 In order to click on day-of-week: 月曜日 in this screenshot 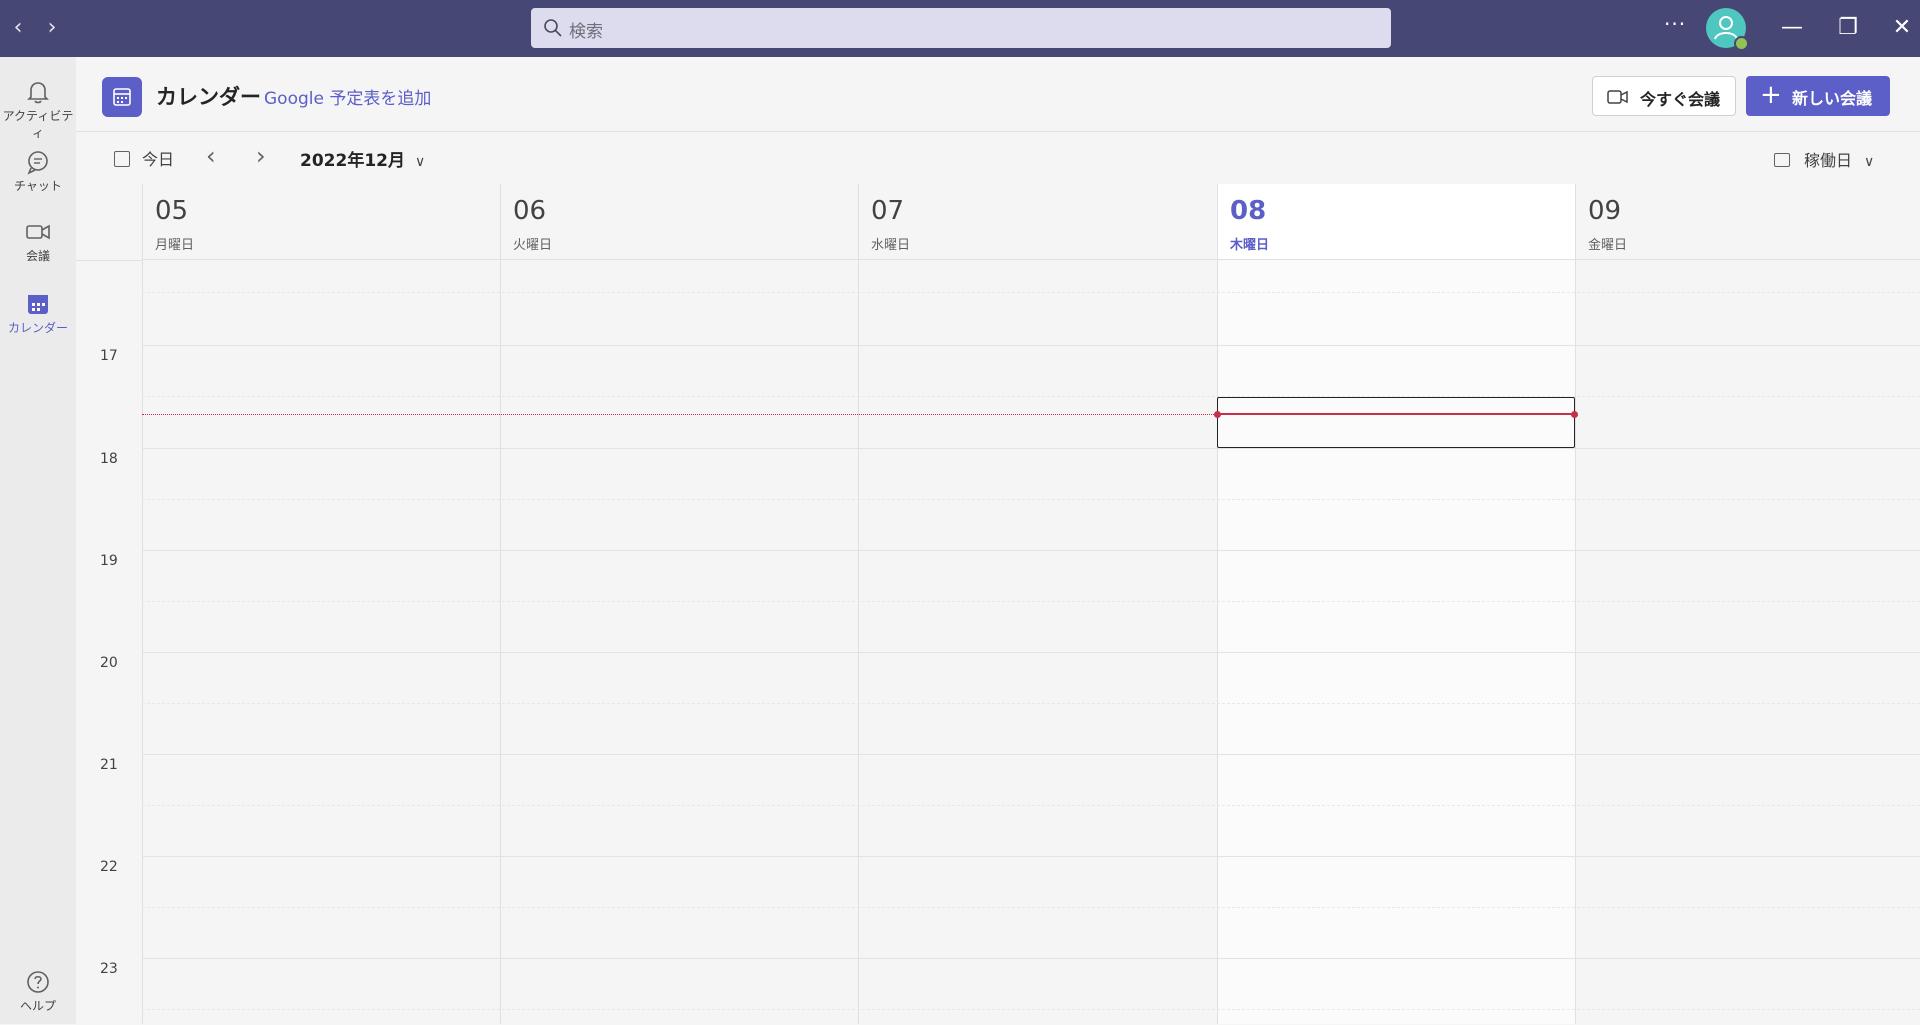, I will do `click(175, 245)`.